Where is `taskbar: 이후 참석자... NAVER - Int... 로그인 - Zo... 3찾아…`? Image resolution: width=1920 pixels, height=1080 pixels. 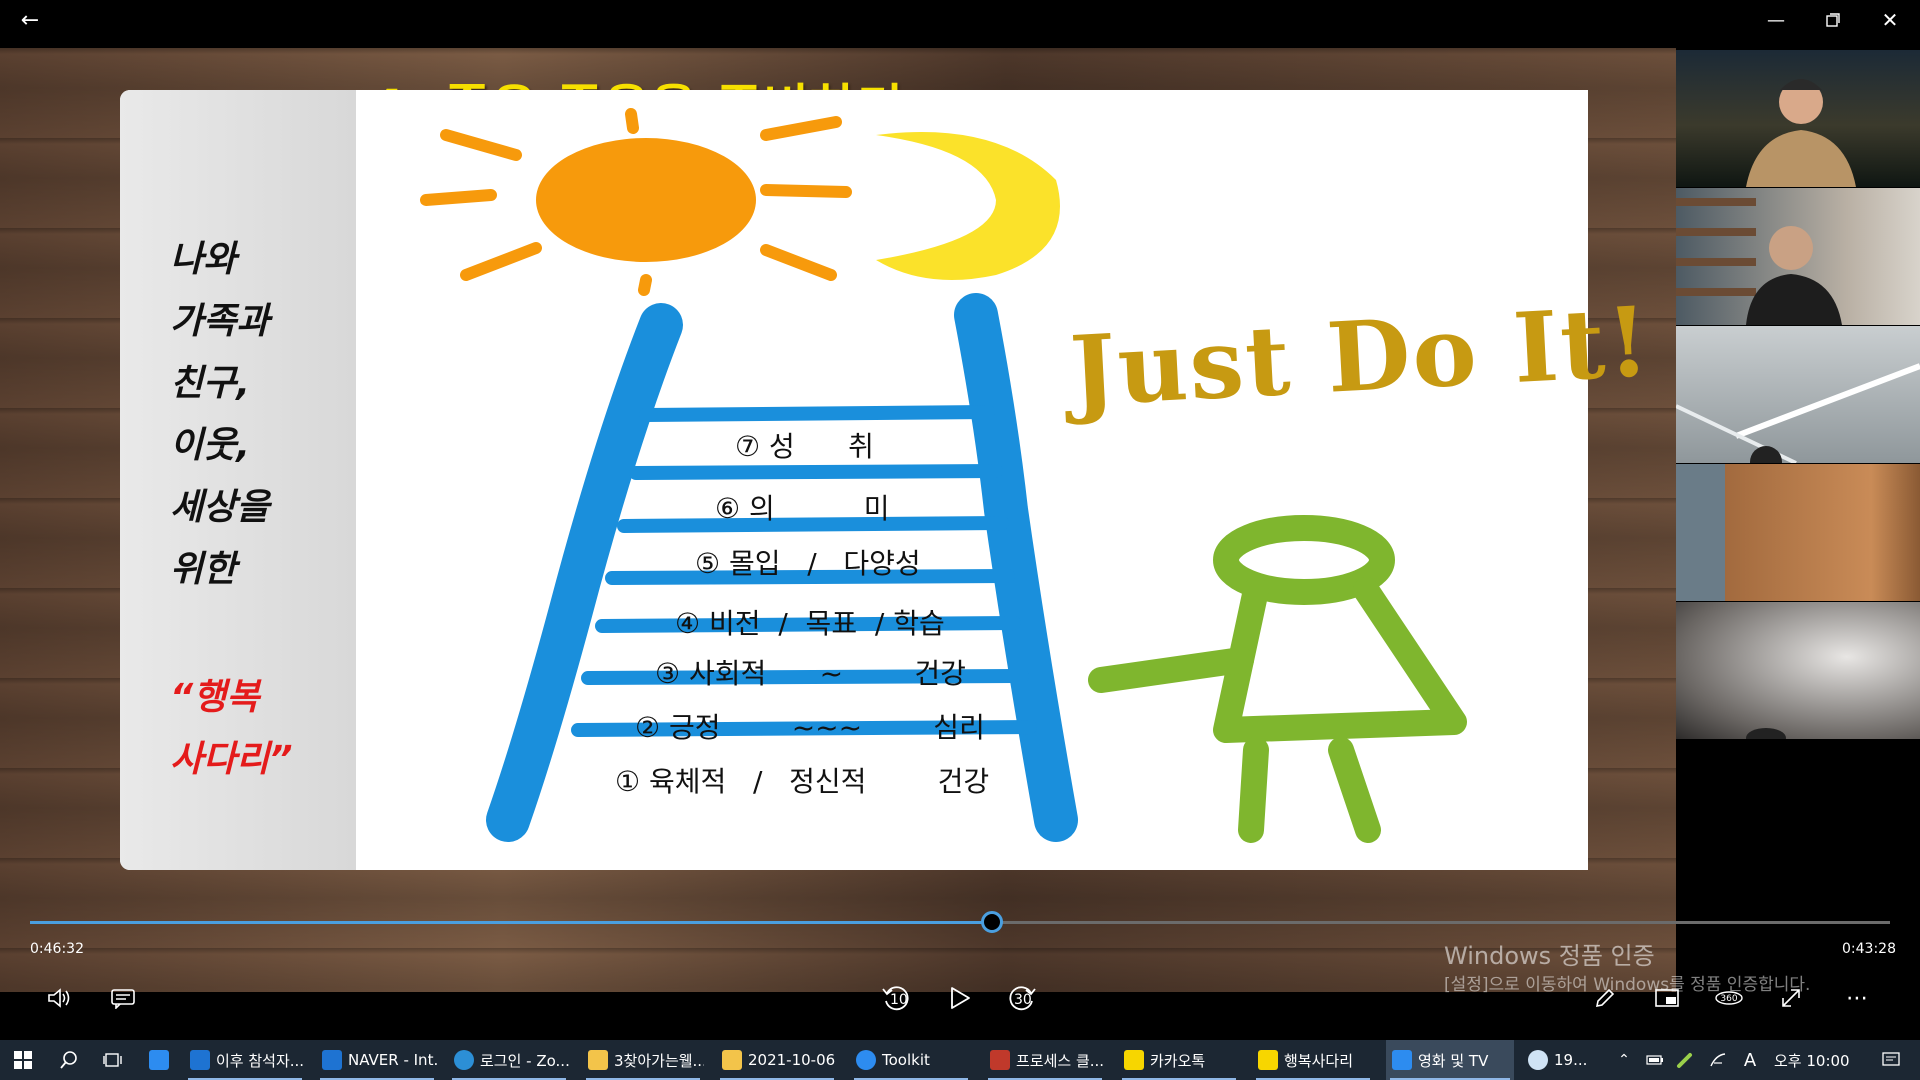
taskbar: 이후 참석자... NAVER - Int... 로그인 - Zo... 3찾아… is located at coordinates (960, 1060).